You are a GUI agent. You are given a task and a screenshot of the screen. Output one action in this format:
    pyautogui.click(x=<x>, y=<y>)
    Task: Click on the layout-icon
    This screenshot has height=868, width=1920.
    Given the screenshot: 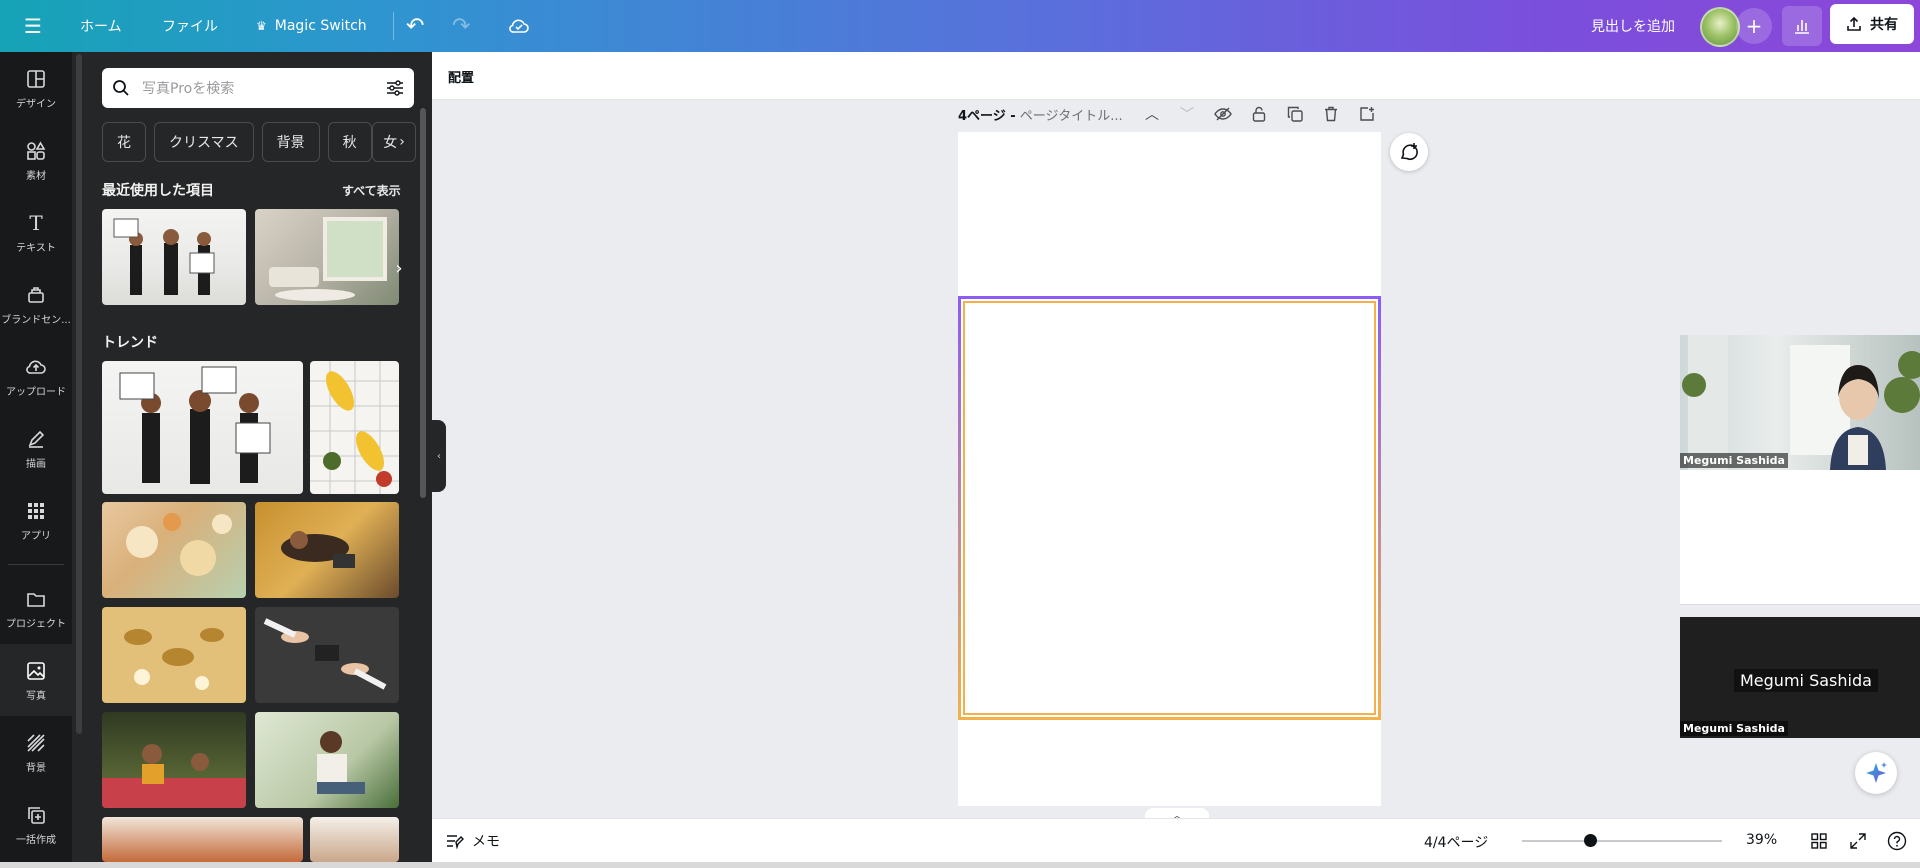 What is the action you would take?
    pyautogui.click(x=36, y=79)
    